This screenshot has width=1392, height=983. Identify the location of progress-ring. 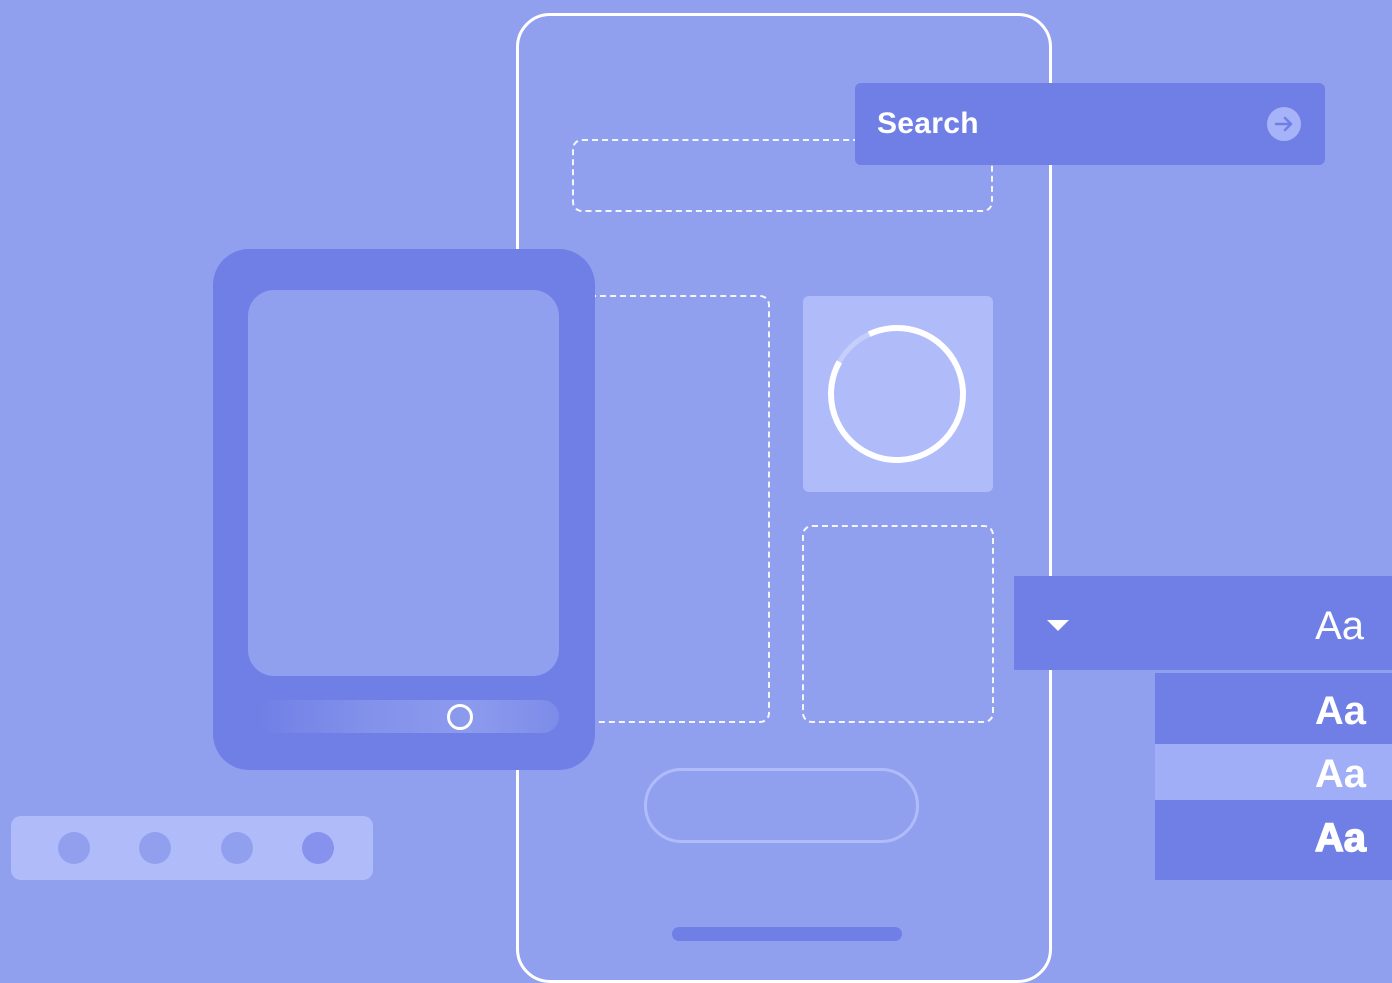
(897, 394).